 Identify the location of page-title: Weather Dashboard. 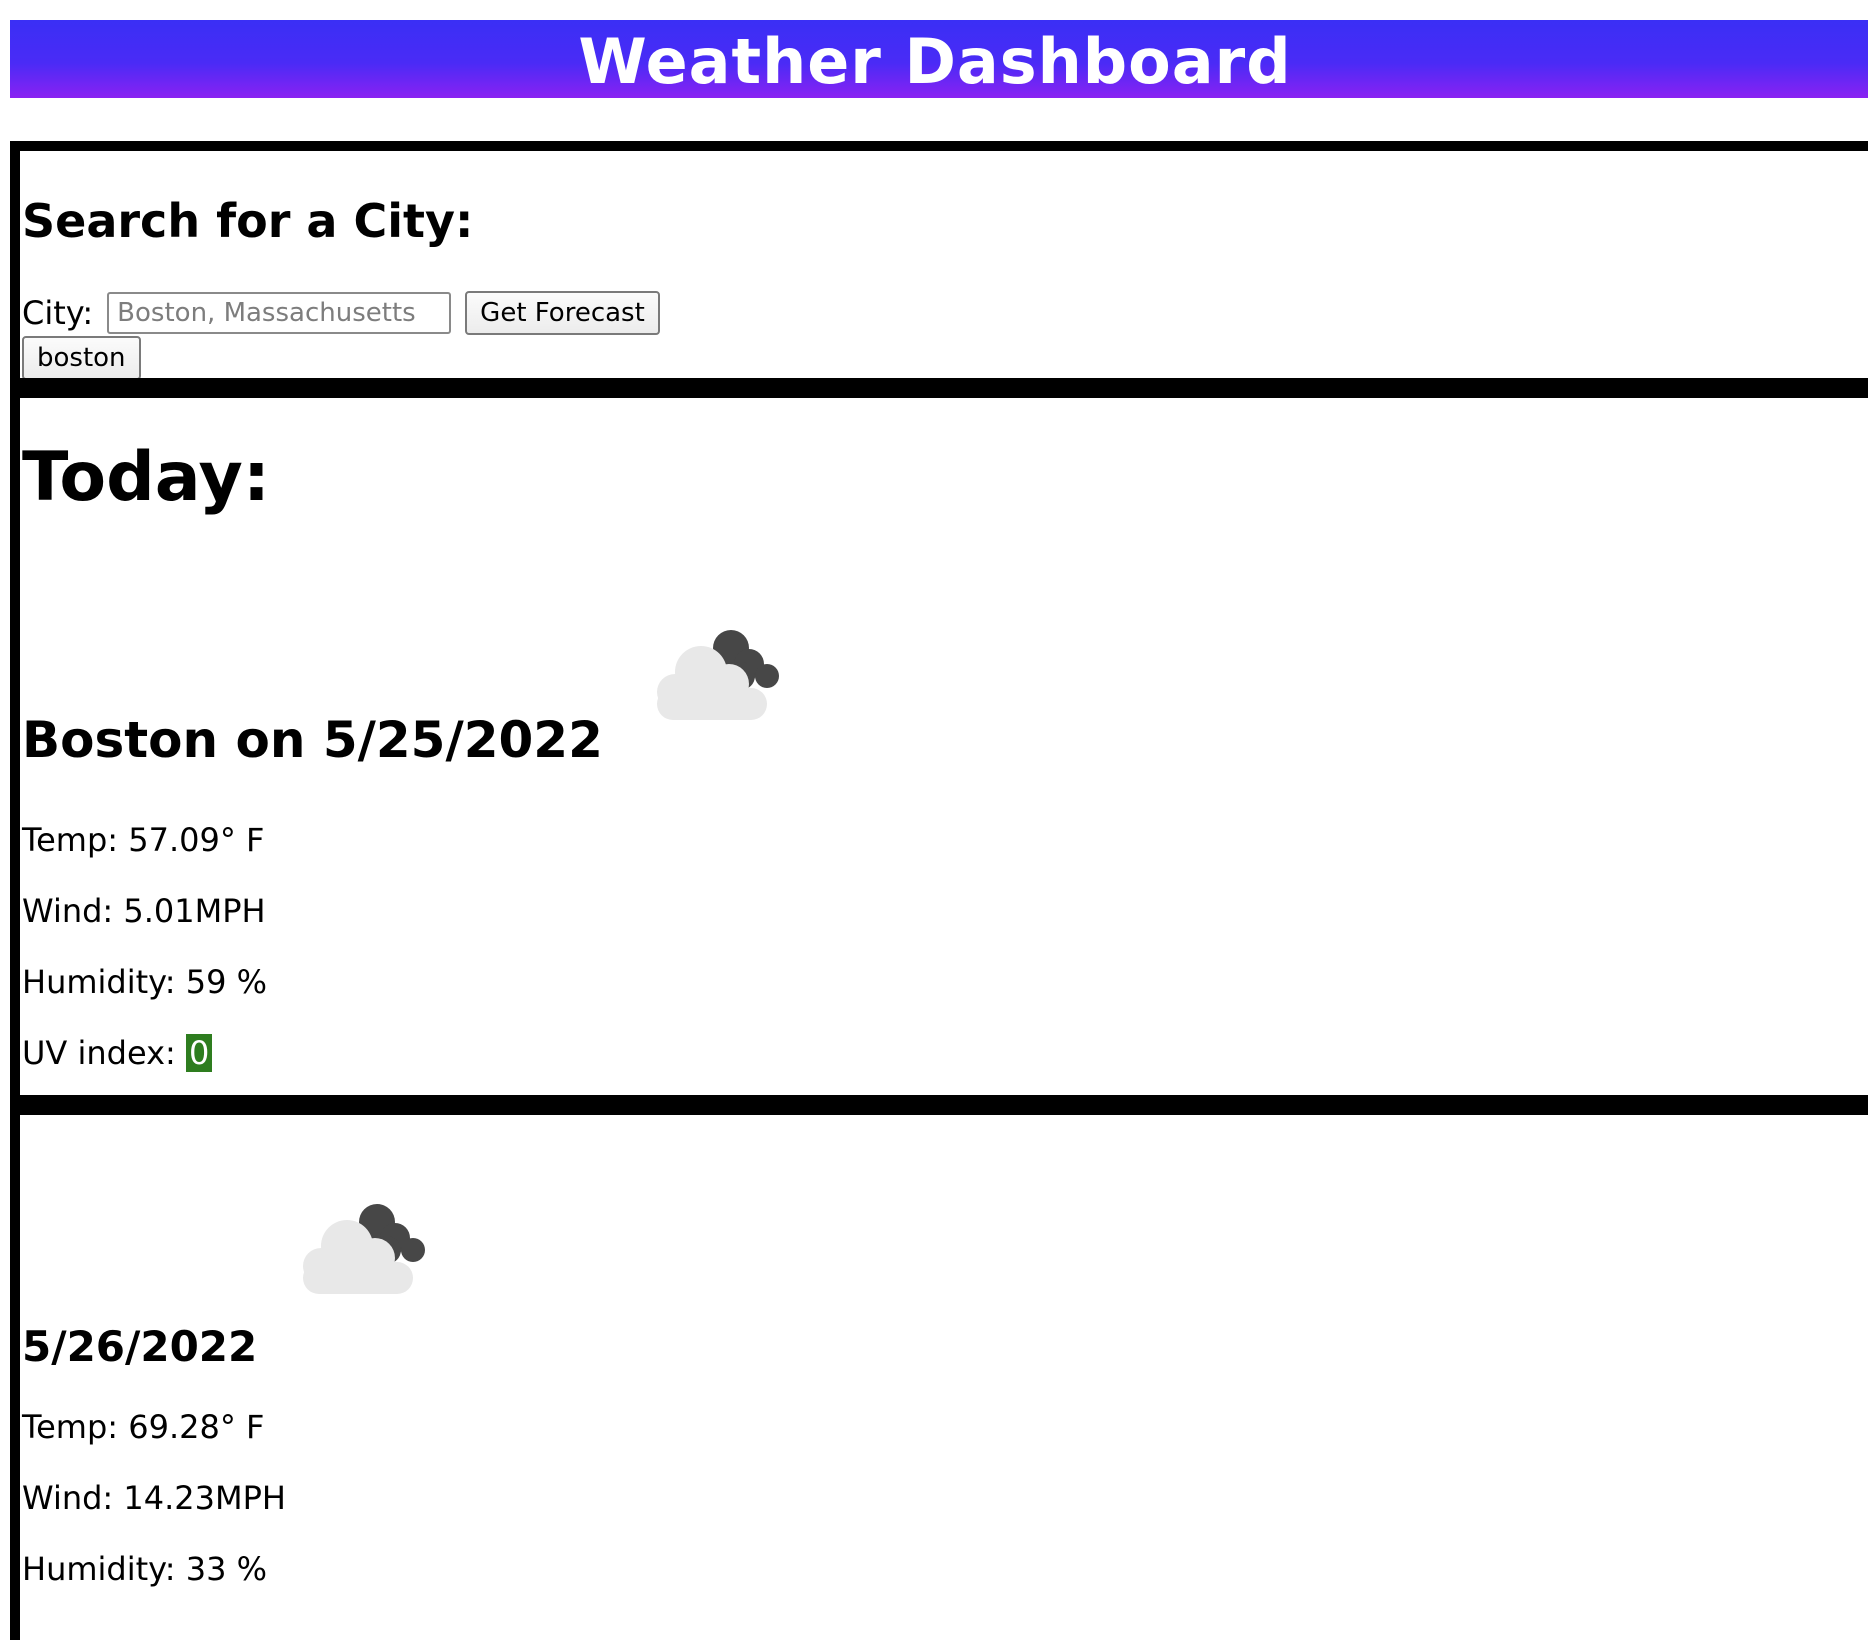
(935, 61).